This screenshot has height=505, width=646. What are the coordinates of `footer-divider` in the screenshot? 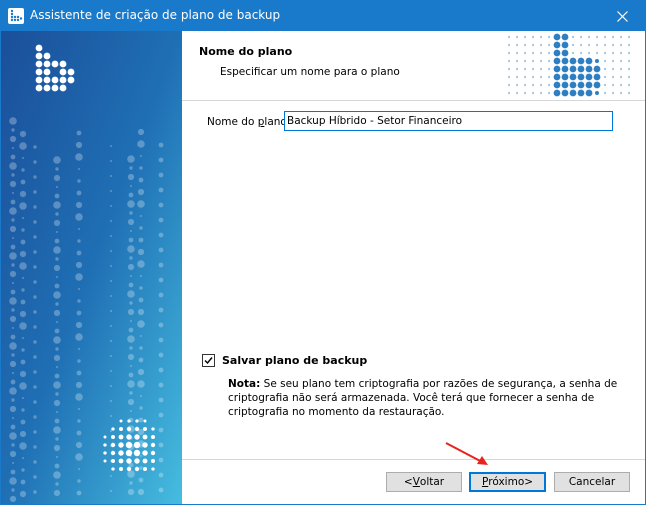 It's located at (413, 459).